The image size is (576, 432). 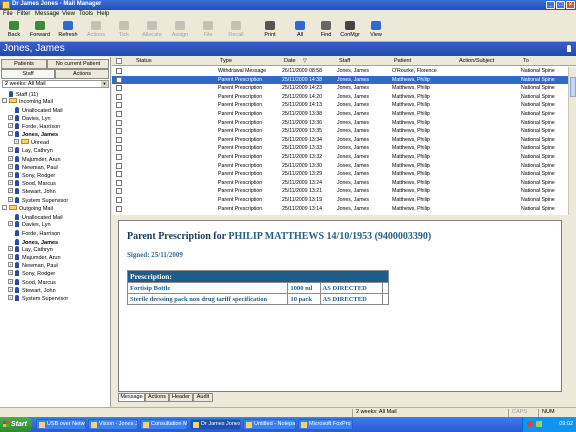 What do you see at coordinates (290, 61) in the screenshot?
I see `column-date: Date` at bounding box center [290, 61].